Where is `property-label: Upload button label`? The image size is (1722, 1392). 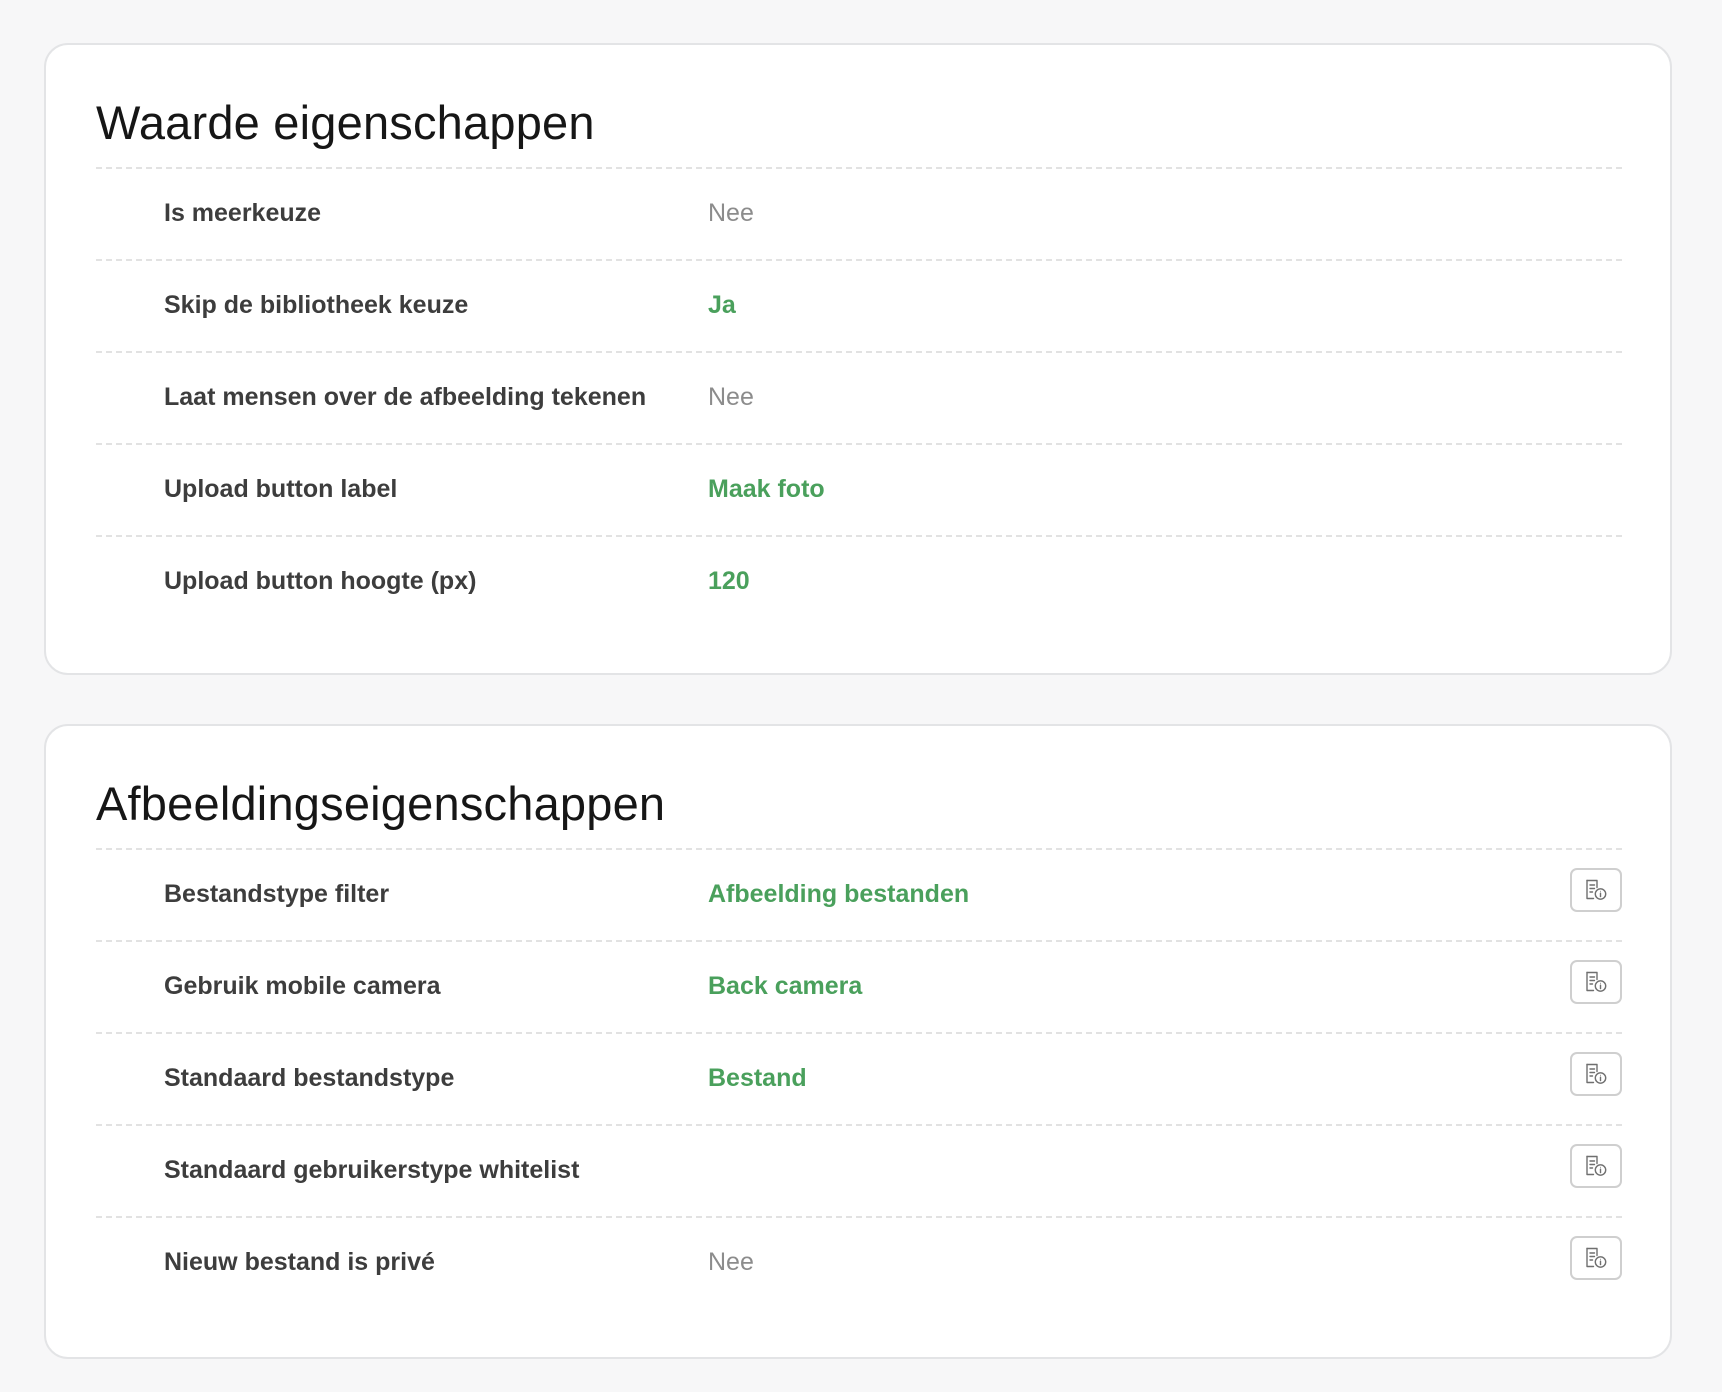
property-label: Upload button label is located at coordinates (281, 489).